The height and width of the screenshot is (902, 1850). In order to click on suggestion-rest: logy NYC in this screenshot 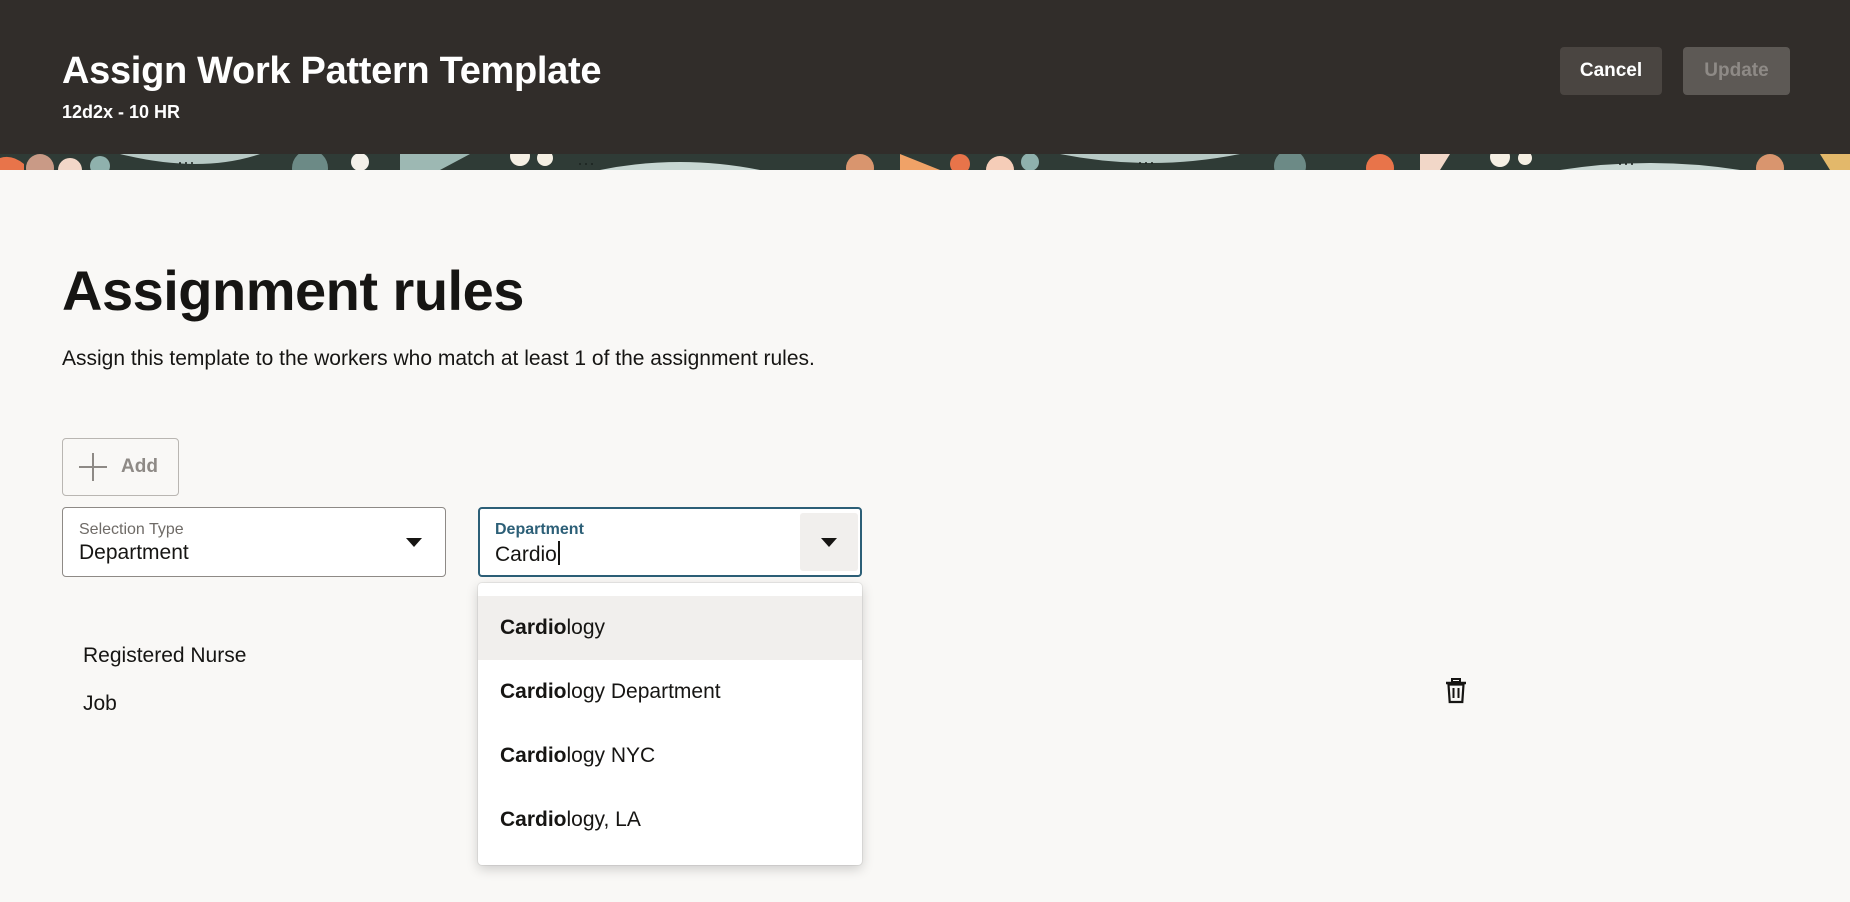, I will do `click(611, 755)`.